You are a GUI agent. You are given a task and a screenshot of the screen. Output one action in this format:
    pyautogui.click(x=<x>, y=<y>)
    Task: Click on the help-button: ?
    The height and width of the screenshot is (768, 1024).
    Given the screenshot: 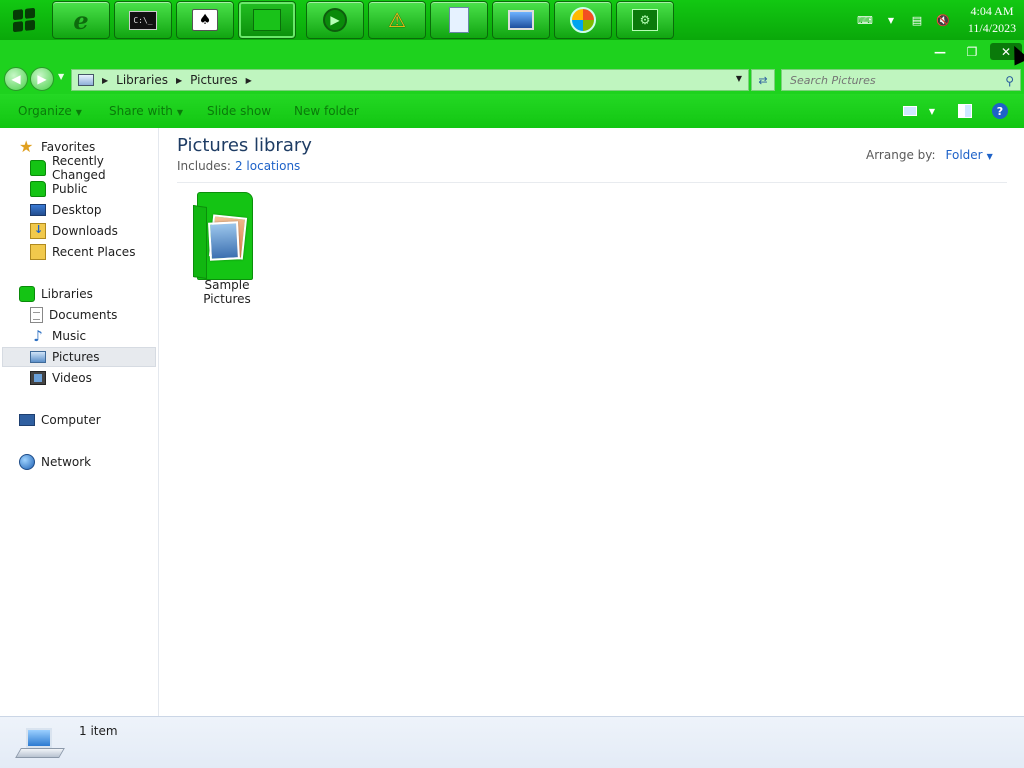 What is the action you would take?
    pyautogui.click(x=1000, y=111)
    